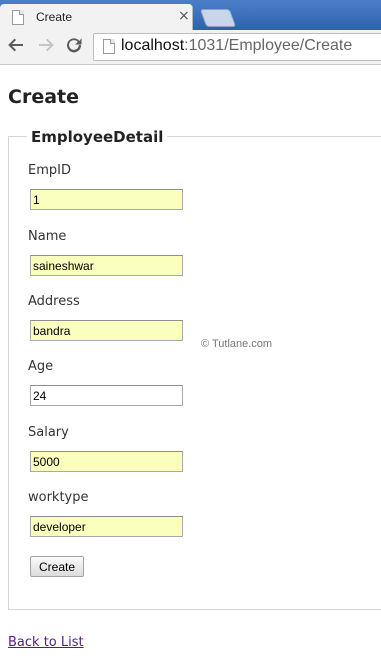 The image size is (381, 660). I want to click on address-bar: localhost:1031/Employee/Create, so click(237, 47).